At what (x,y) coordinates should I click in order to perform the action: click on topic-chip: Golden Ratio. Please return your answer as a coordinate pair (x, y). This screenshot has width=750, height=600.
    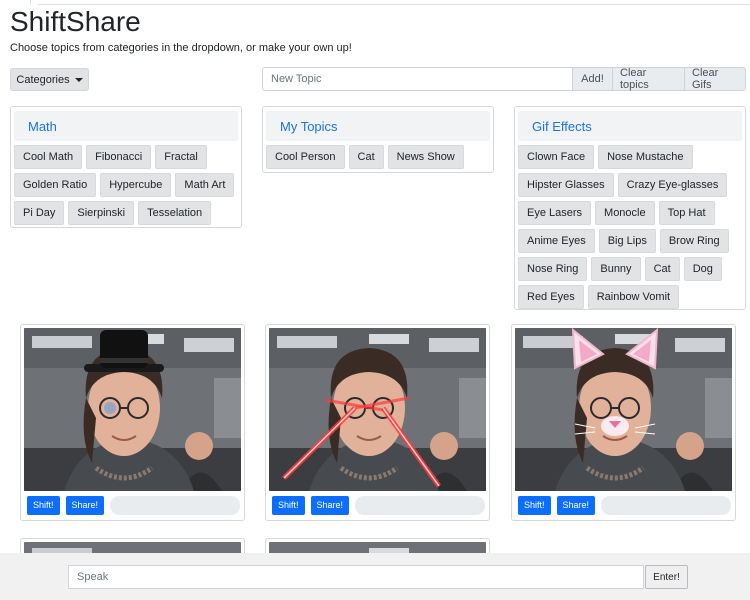
    Looking at the image, I should click on (55, 185).